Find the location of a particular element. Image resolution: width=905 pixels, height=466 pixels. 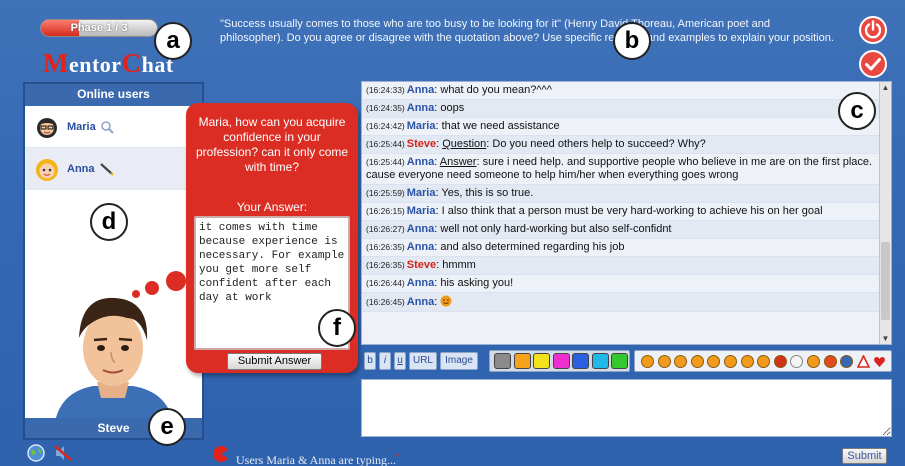

message-text: and also determined regarding his job is located at coordinates (532, 247).